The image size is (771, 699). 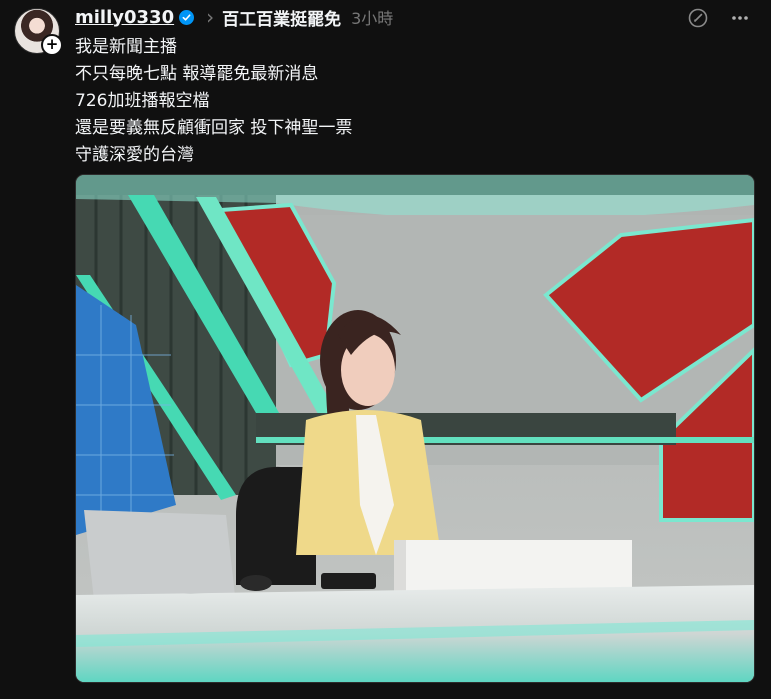 I want to click on post-text-line: 不只每晚七點 報導罷免最新消息, so click(x=197, y=74).